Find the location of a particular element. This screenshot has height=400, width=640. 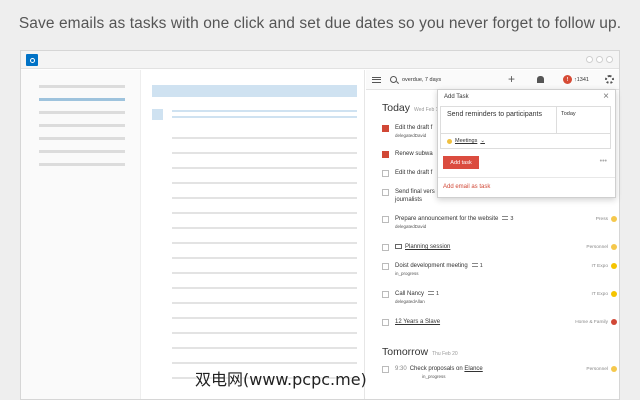

task-item: 12 Years a Slave Home & Family is located at coordinates (499, 324).